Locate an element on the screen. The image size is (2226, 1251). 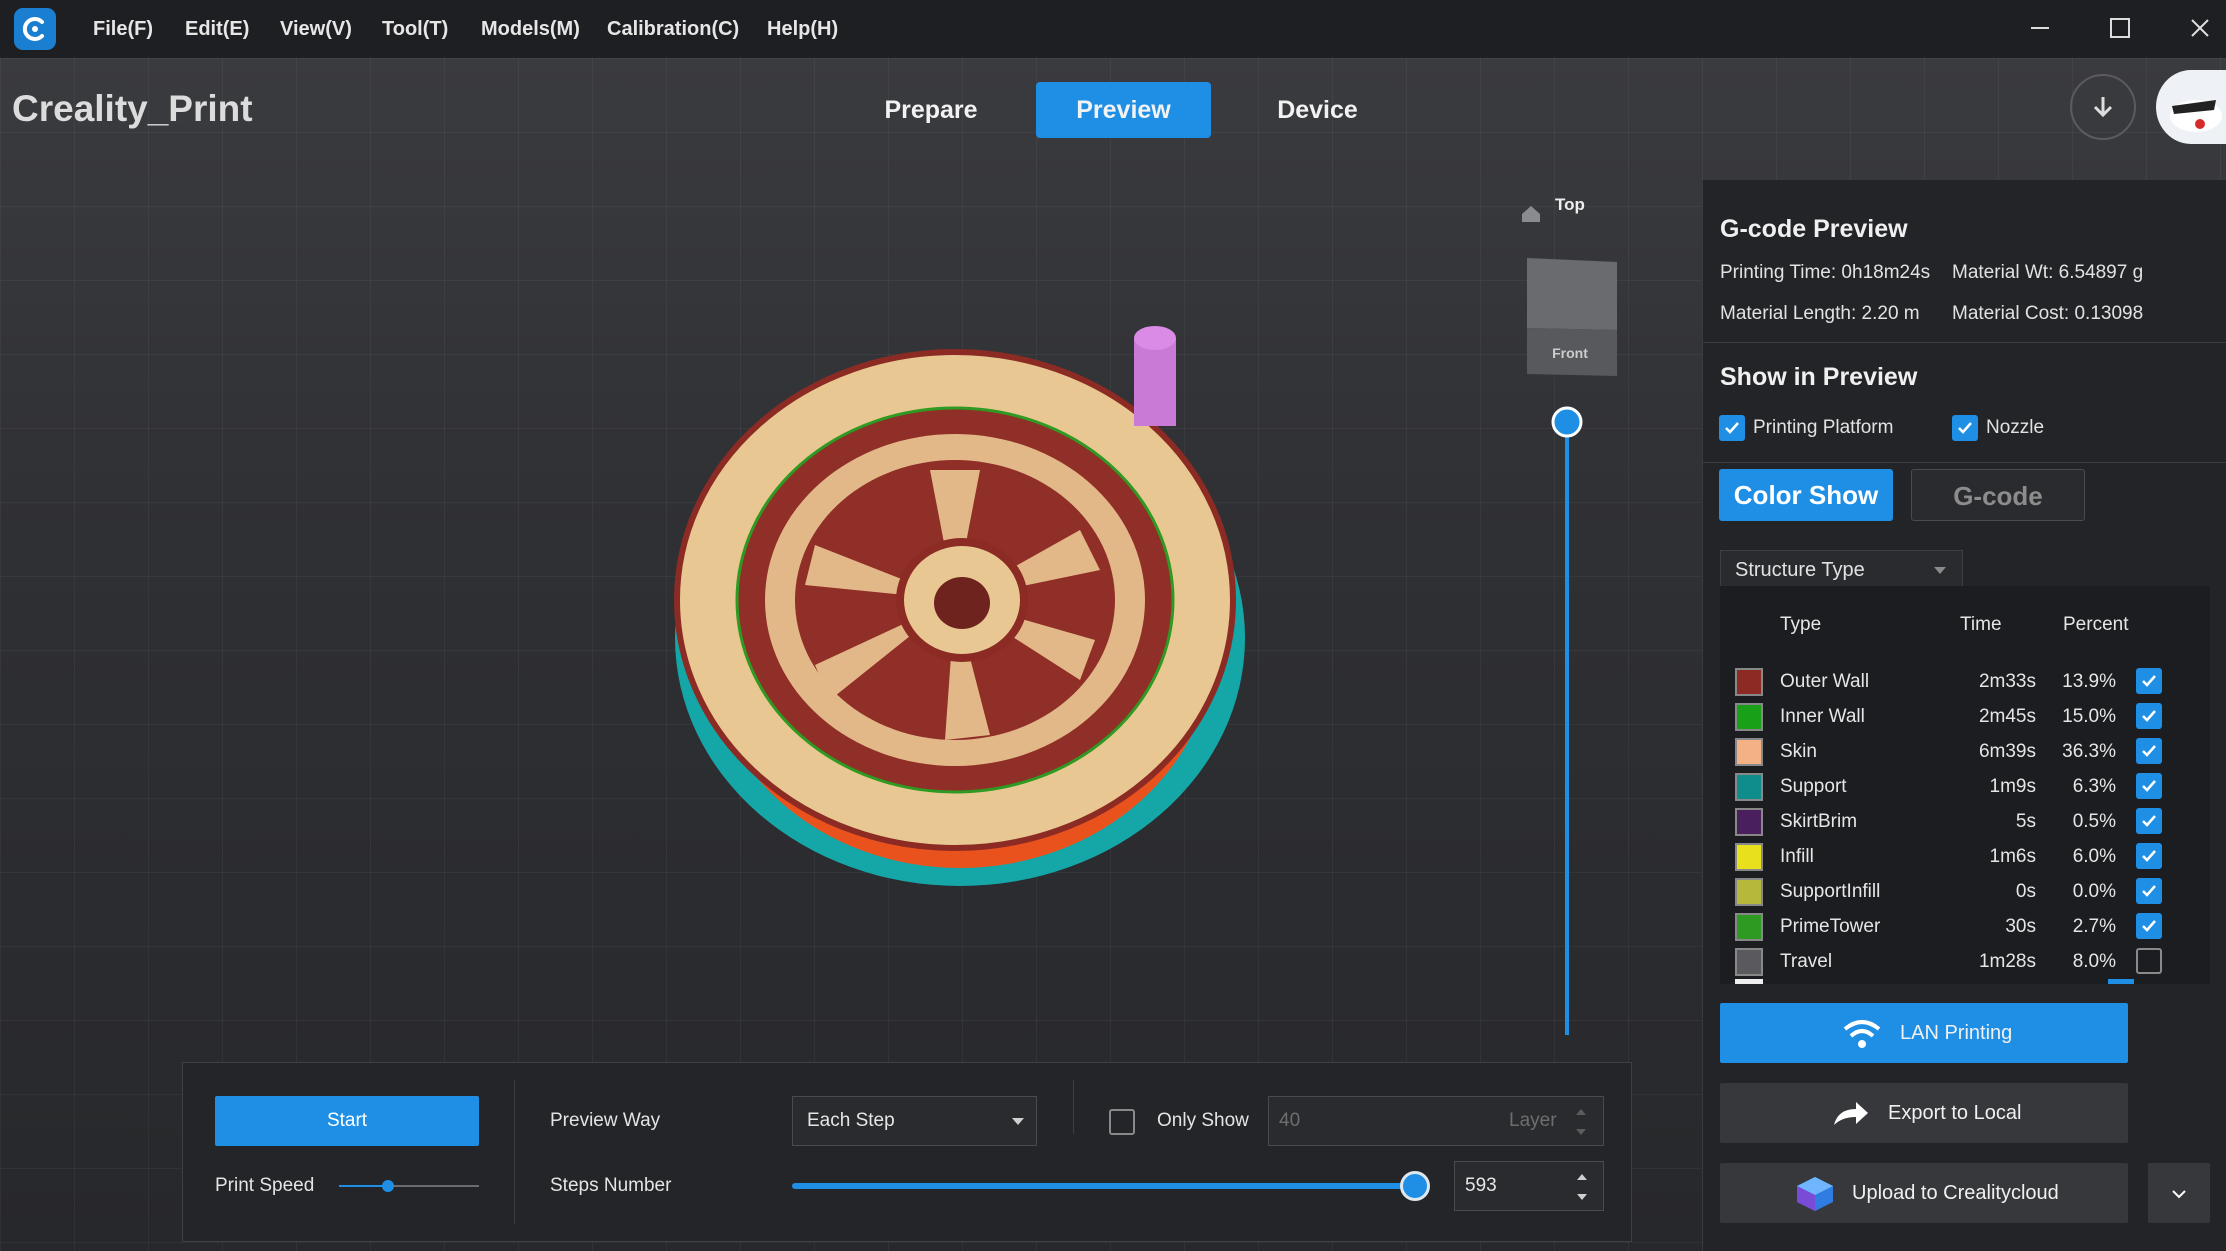
view-cube-top: Top is located at coordinates (1570, 209).